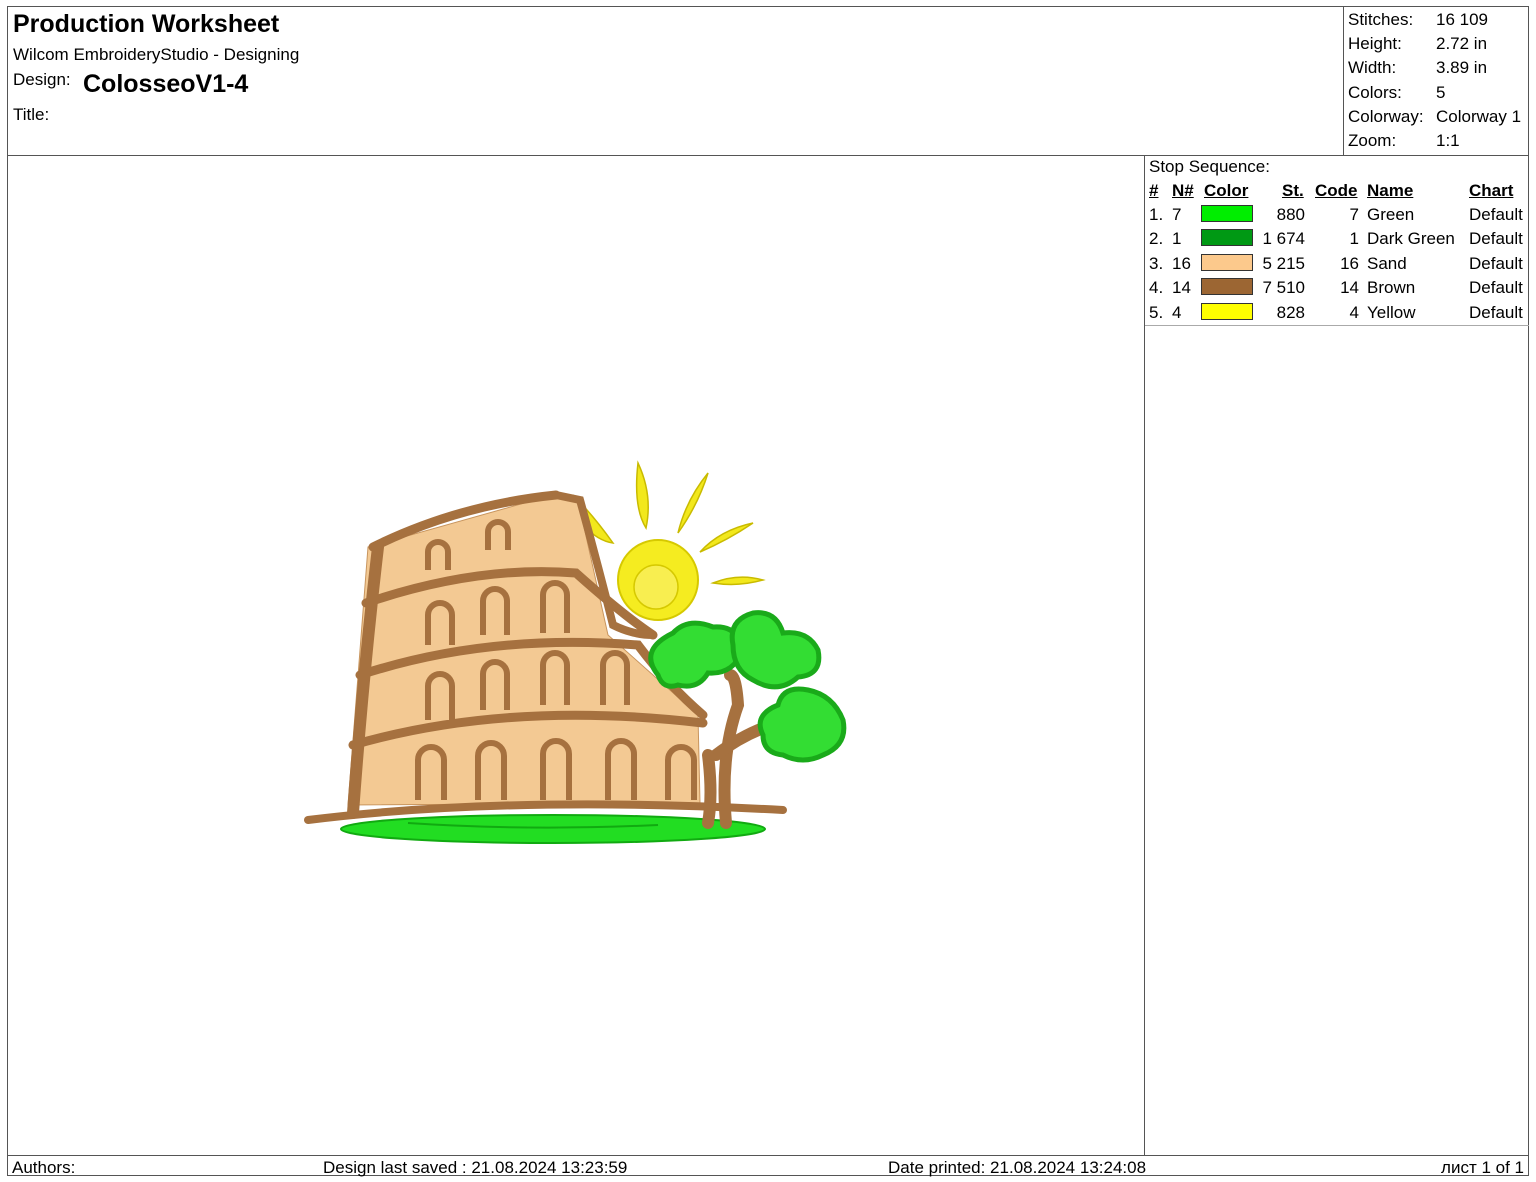 The height and width of the screenshot is (1182, 1536). Describe the element at coordinates (1349, 263) in the screenshot. I see `row-code: 16` at that location.